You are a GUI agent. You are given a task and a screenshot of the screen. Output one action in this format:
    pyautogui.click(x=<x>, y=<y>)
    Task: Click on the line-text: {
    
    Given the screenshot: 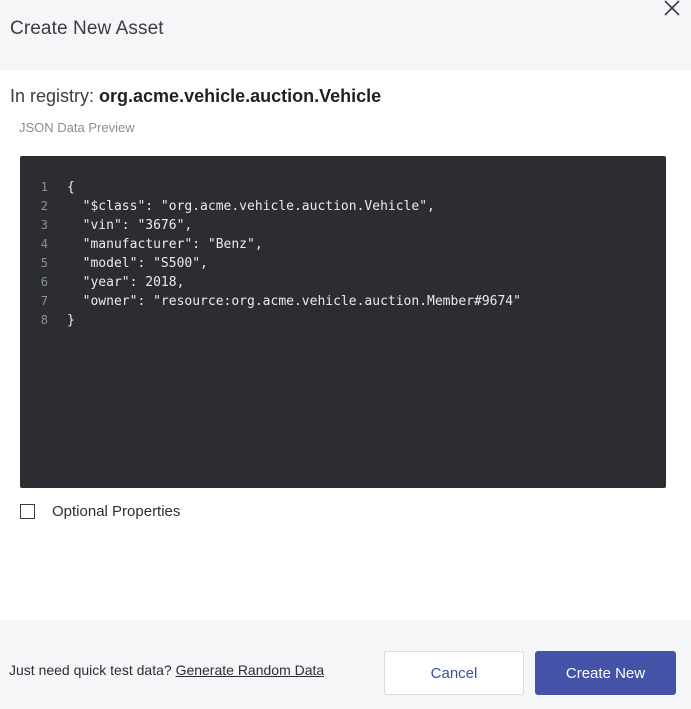 What is the action you would take?
    pyautogui.click(x=71, y=187)
    